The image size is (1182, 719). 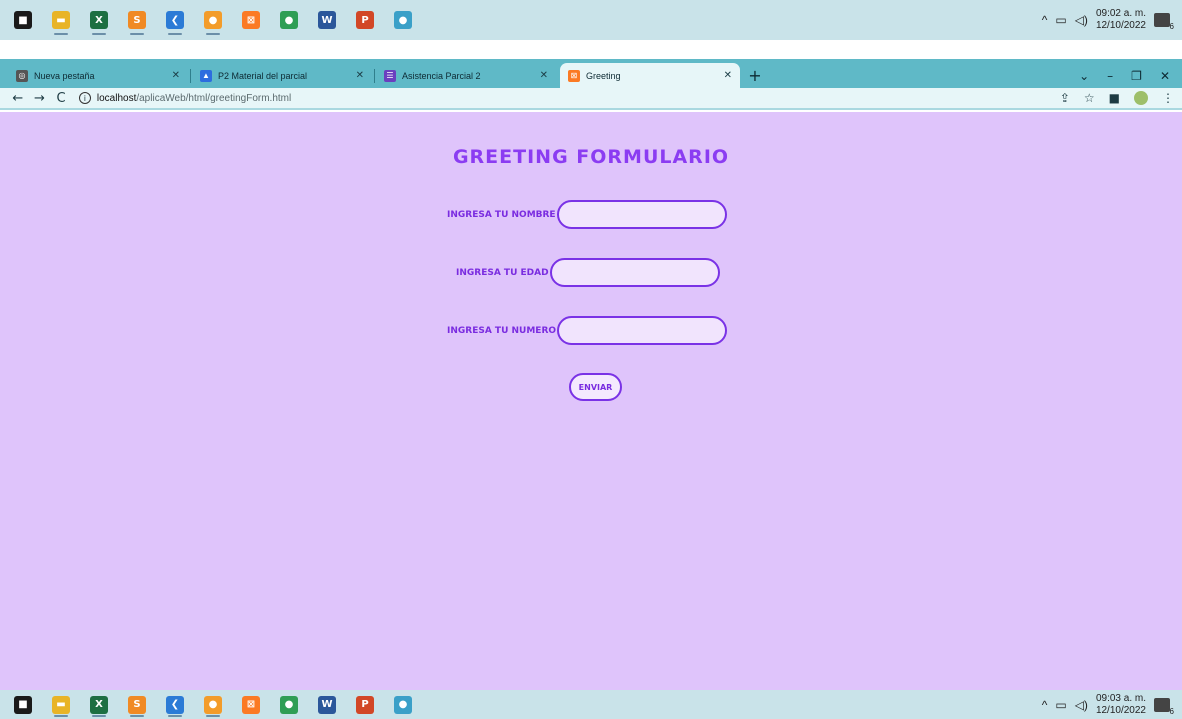 I want to click on file-explorer-icon: ▬, so click(x=61, y=704).